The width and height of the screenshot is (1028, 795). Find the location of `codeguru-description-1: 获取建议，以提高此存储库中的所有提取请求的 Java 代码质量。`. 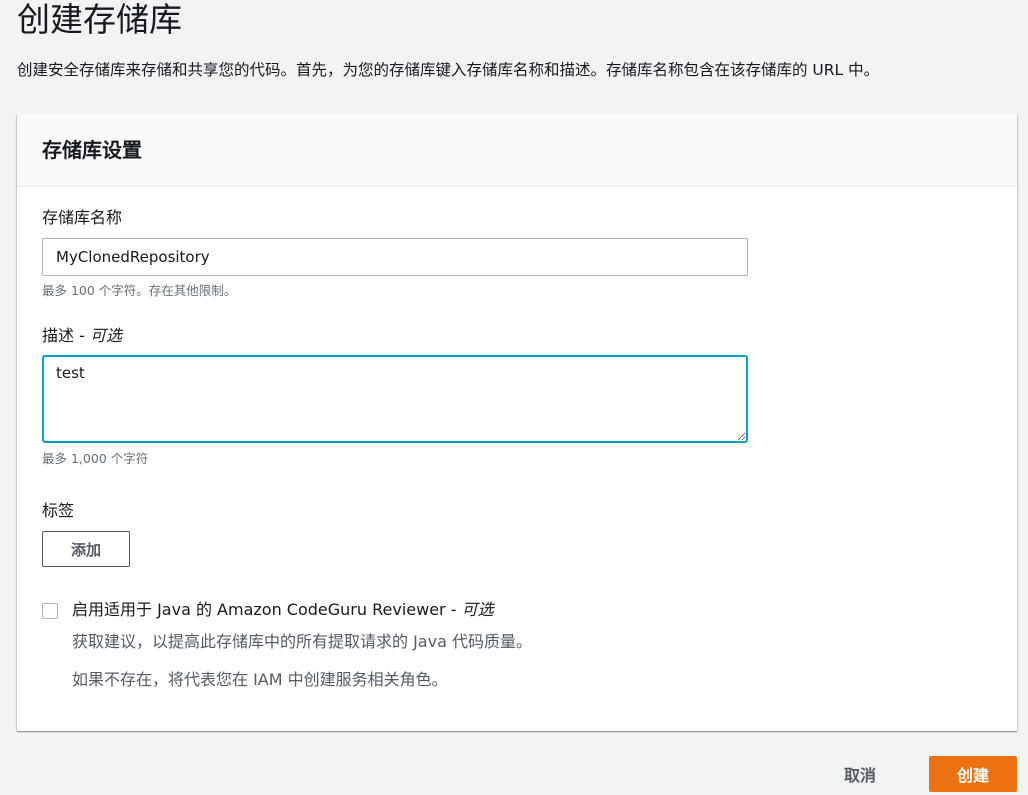

codeguru-description-1: 获取建议，以提高此存储库中的所有提取请求的 Java 代码质量。 is located at coordinates (302, 641).